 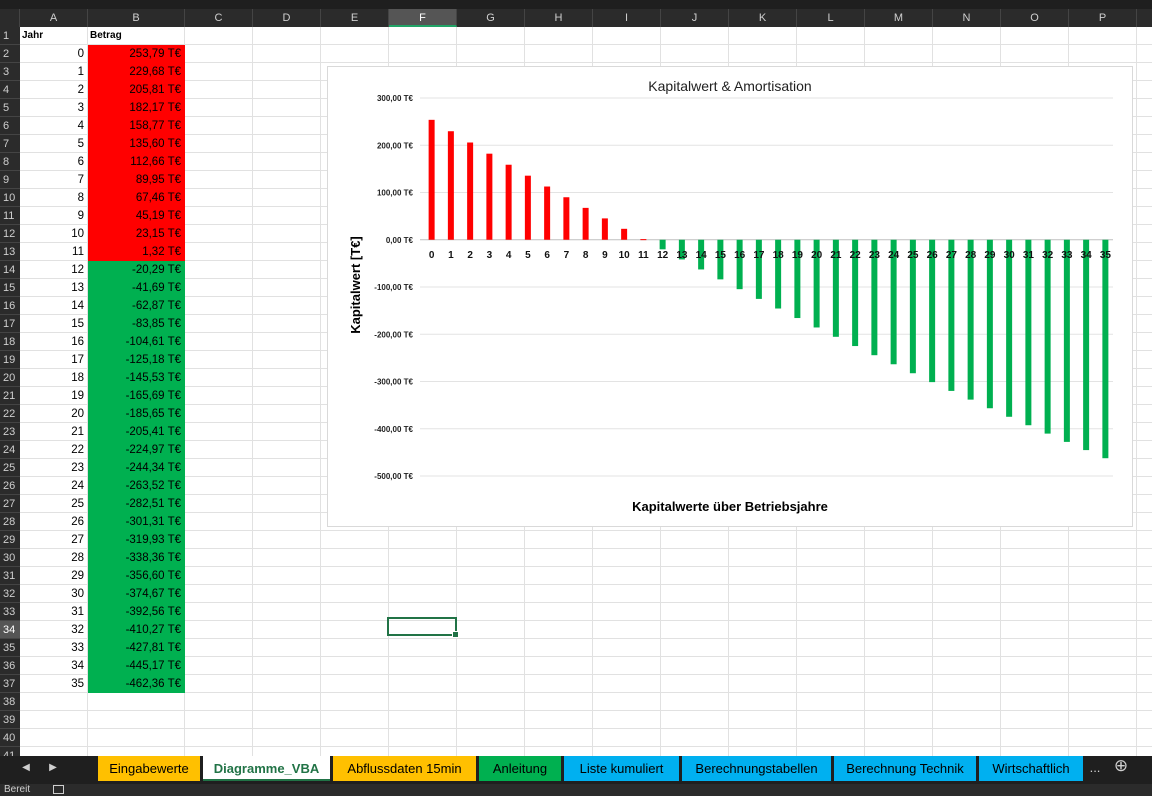 I want to click on cell-jahr: 22, so click(x=54, y=450).